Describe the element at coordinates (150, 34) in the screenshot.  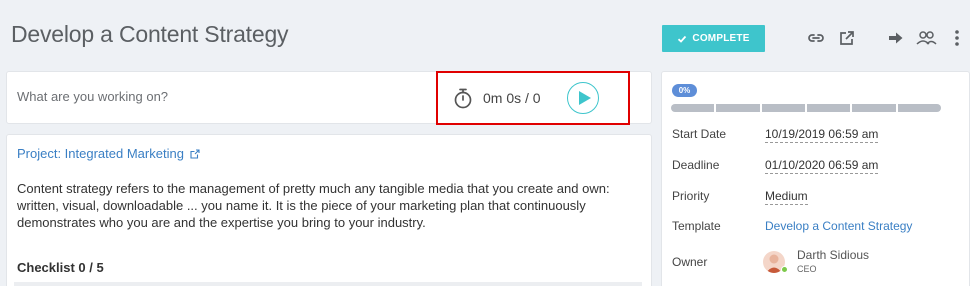
I see `page-title: Develop a Content Strategy` at that location.